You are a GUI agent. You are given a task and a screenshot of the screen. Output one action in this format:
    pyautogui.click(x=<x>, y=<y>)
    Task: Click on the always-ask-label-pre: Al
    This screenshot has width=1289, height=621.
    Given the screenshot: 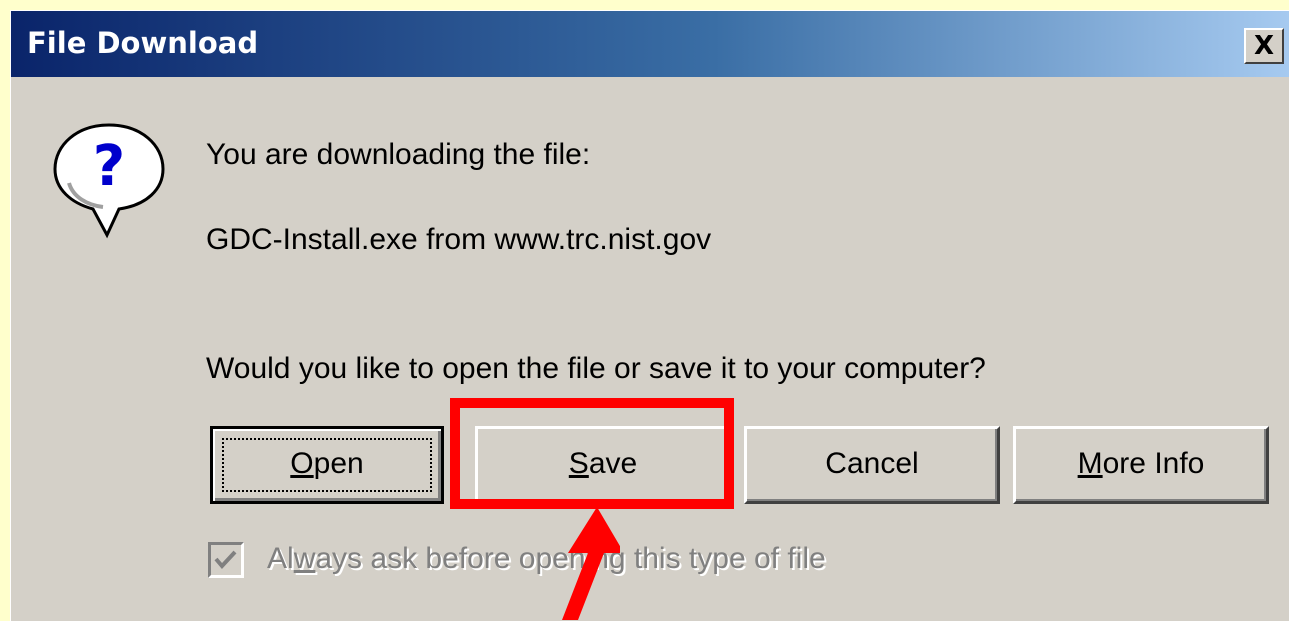 What is the action you would take?
    pyautogui.click(x=280, y=558)
    